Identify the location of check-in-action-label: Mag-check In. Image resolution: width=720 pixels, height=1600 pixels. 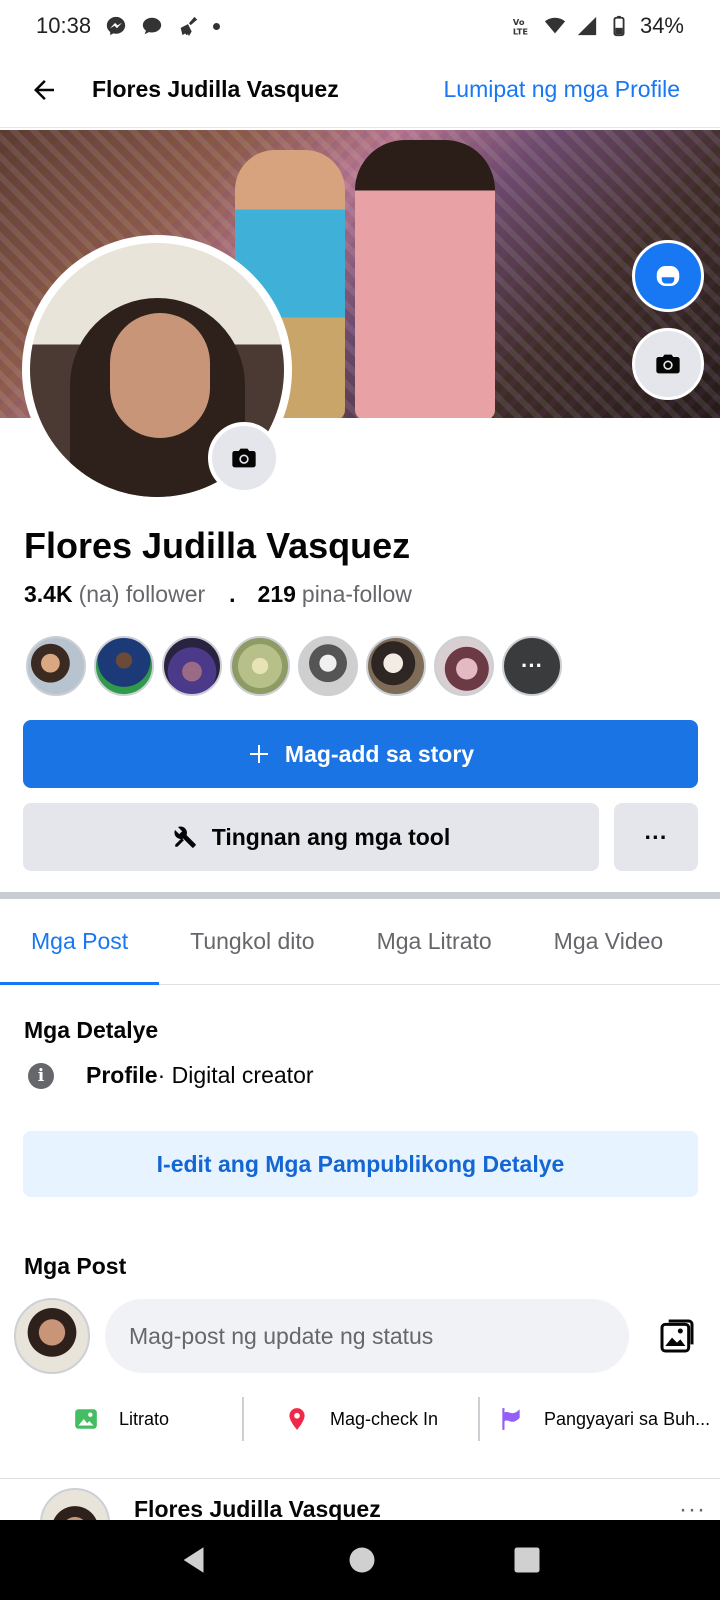
(384, 1418).